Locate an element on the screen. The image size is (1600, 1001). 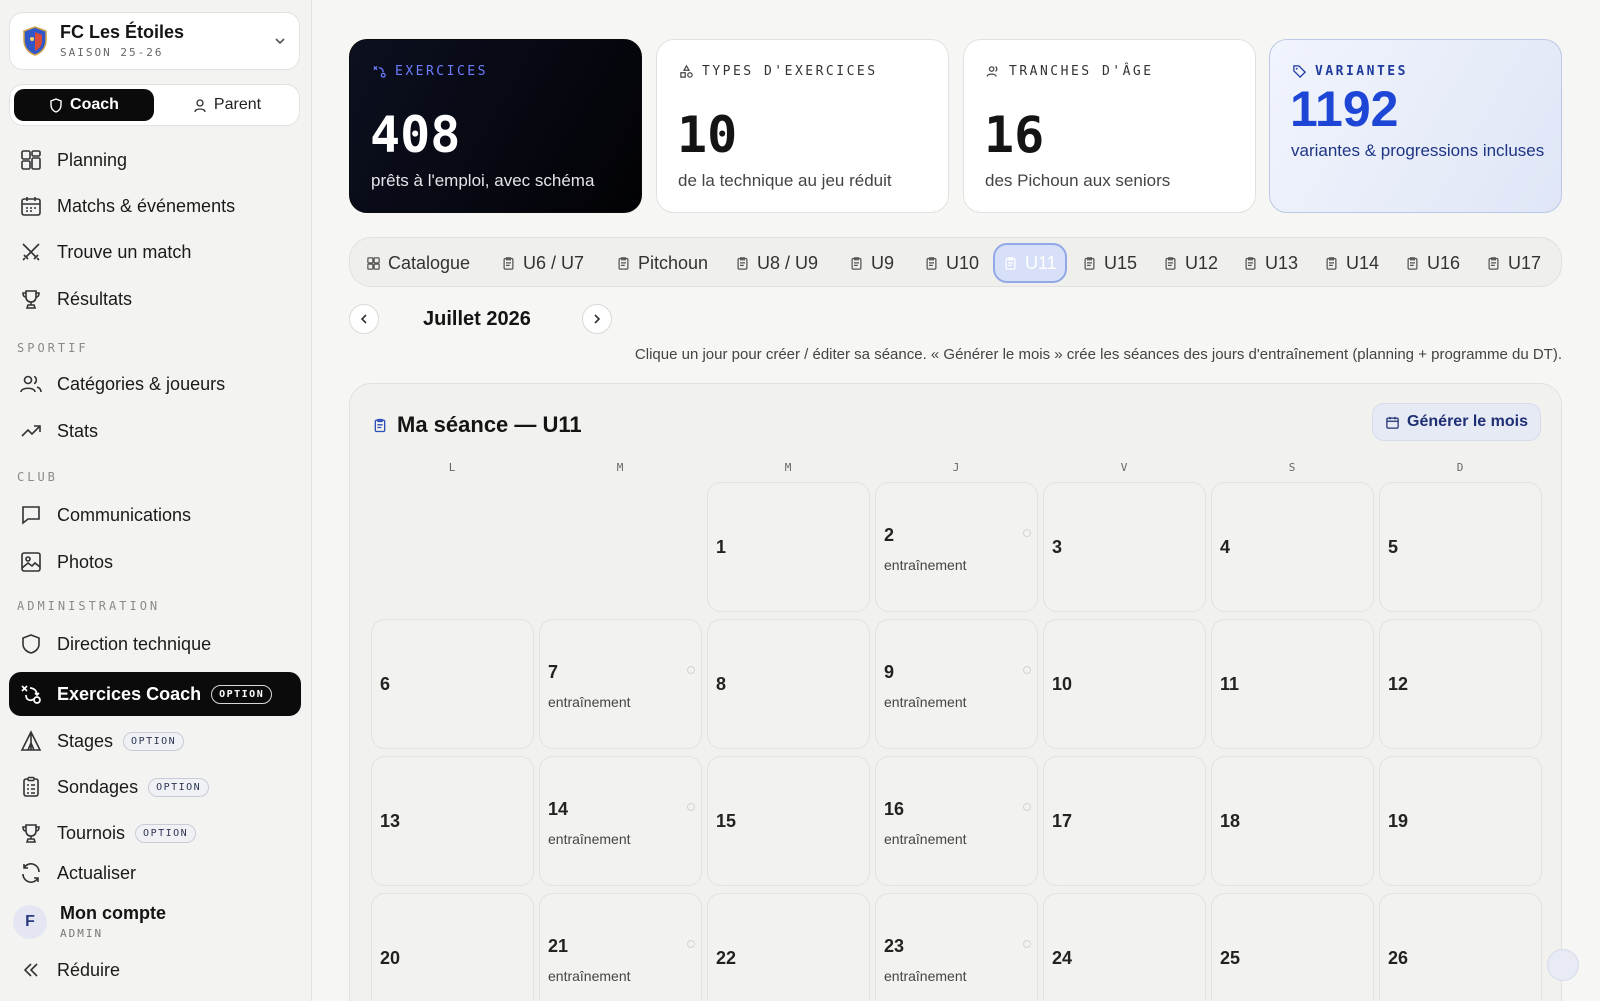
day-number: 7 is located at coordinates (553, 672).